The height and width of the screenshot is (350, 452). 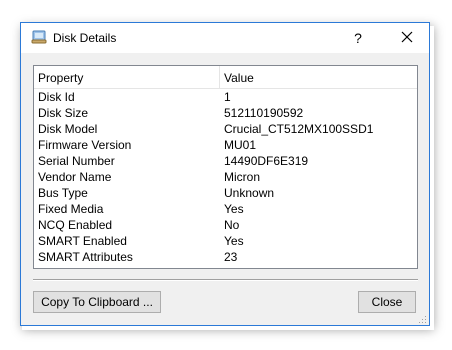 What do you see at coordinates (75, 177) in the screenshot?
I see `property-cell: Vendor Name` at bounding box center [75, 177].